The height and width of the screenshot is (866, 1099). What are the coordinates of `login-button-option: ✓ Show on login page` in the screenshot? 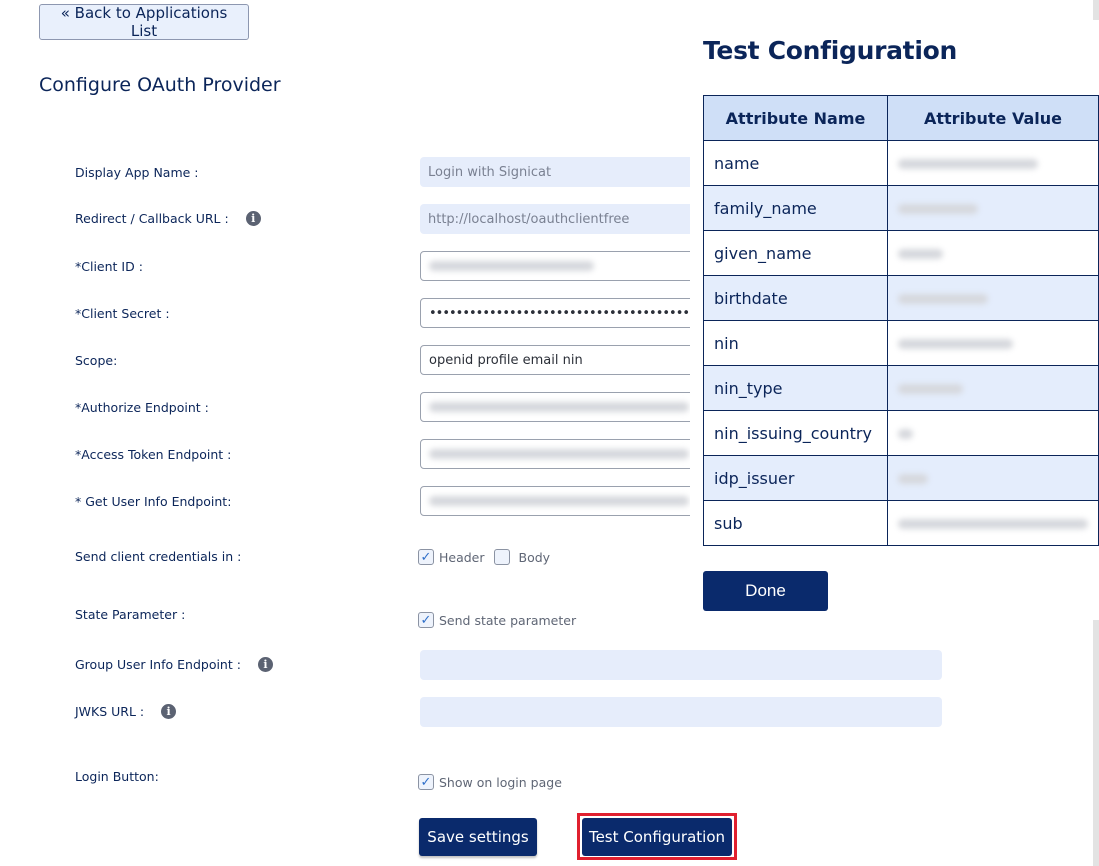 It's located at (490, 782).